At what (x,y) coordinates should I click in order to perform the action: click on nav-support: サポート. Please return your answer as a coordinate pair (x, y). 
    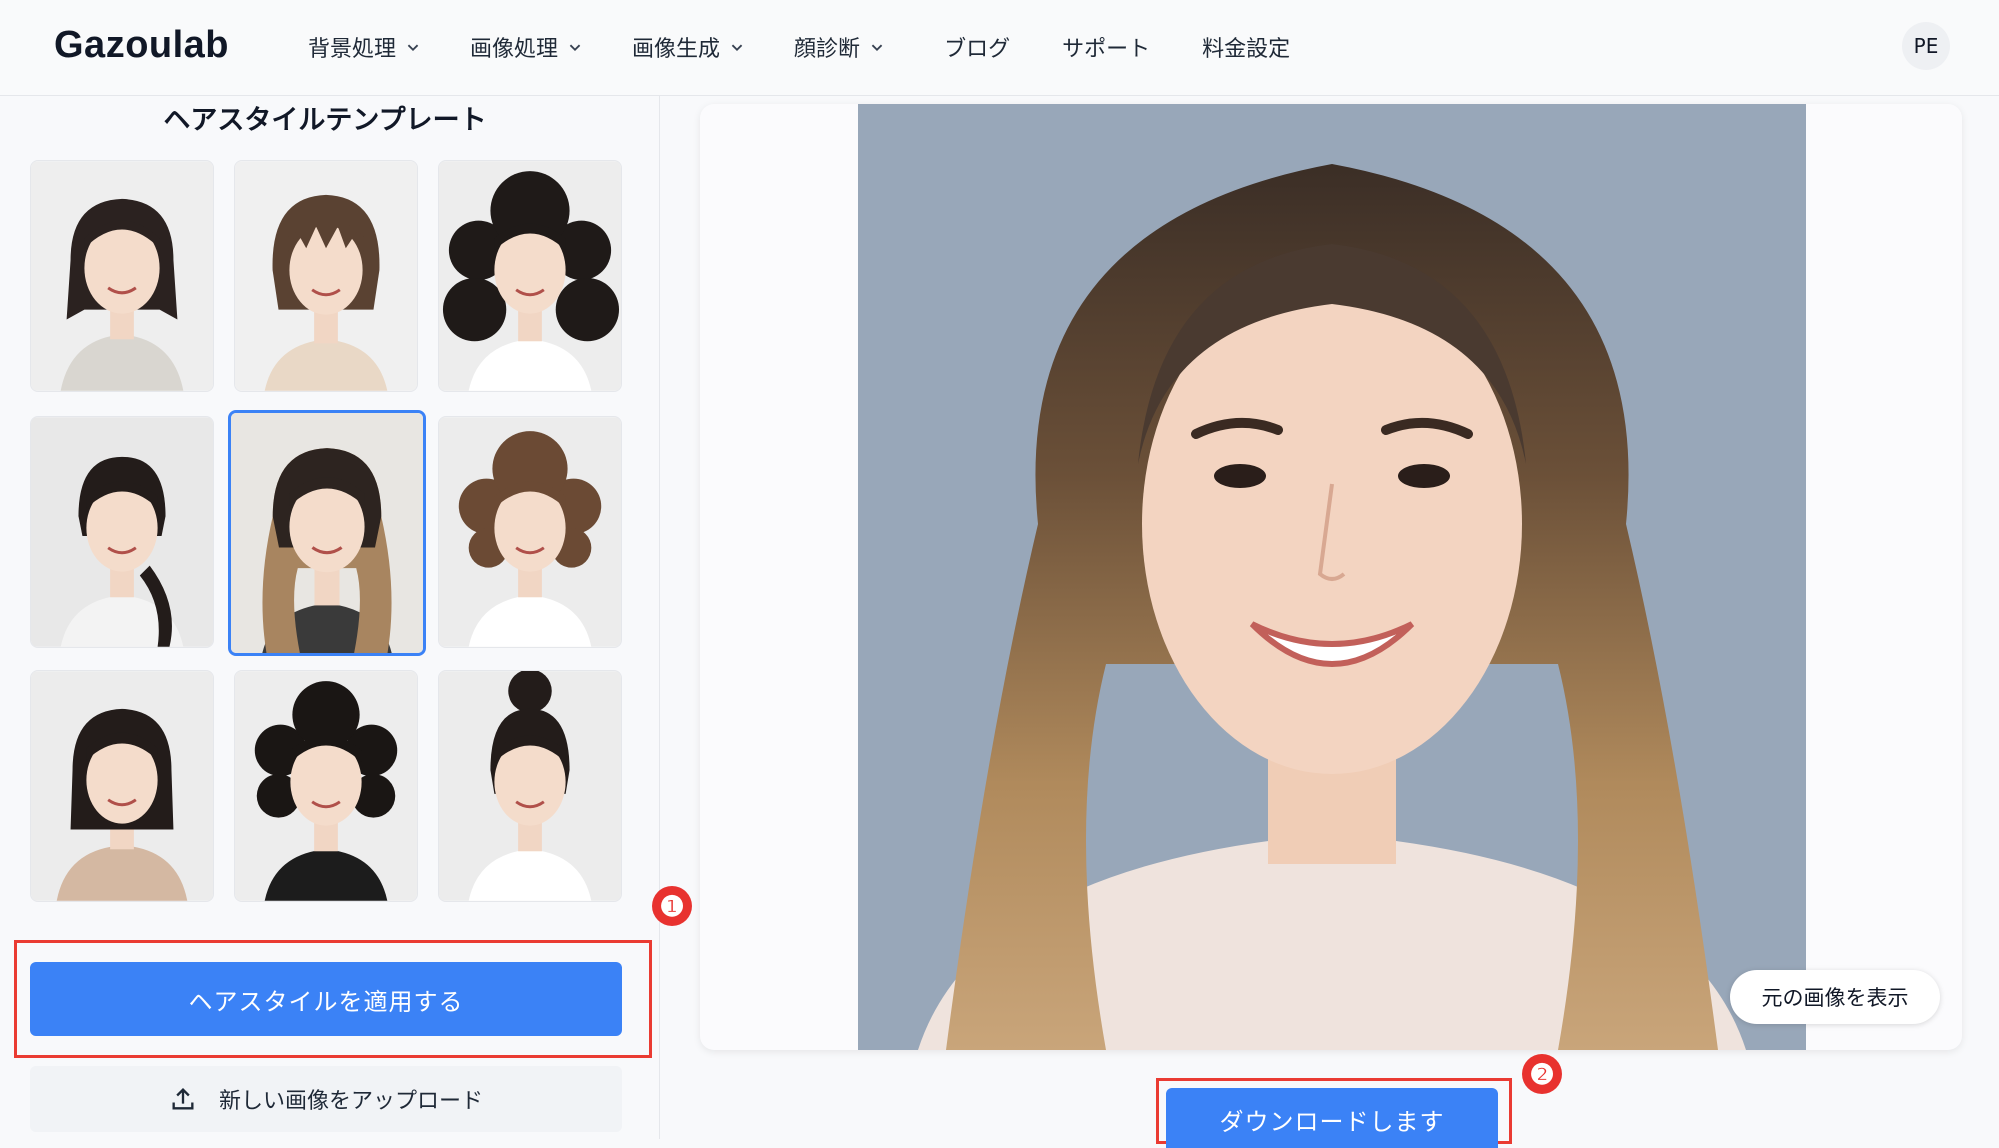
    Looking at the image, I should click on (1106, 47).